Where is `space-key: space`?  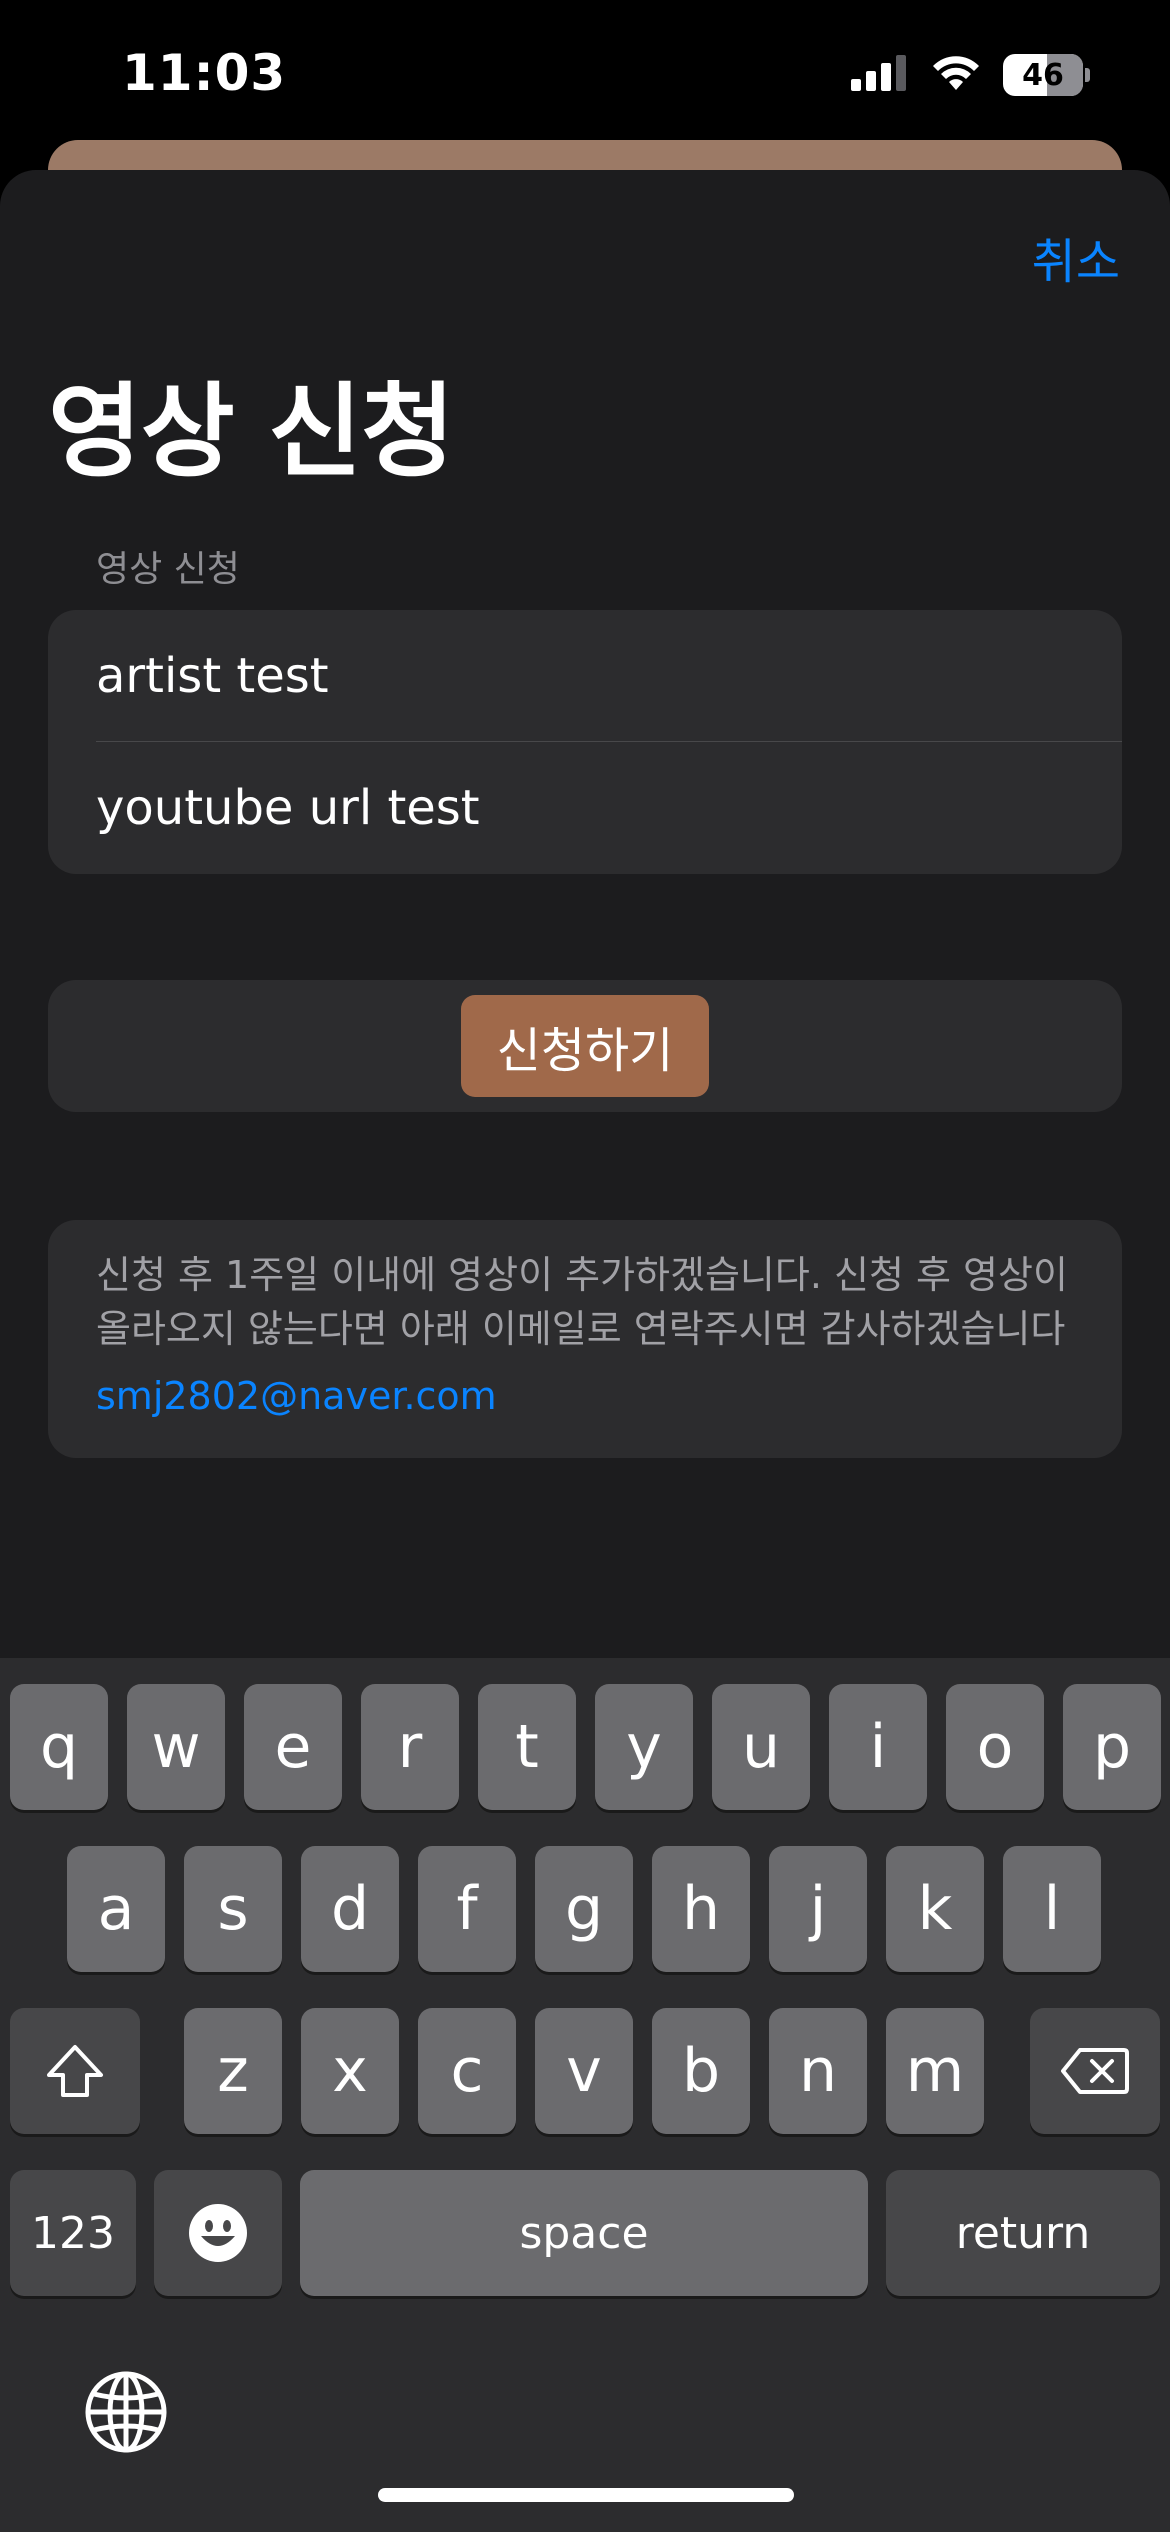
space-key: space is located at coordinates (584, 2233).